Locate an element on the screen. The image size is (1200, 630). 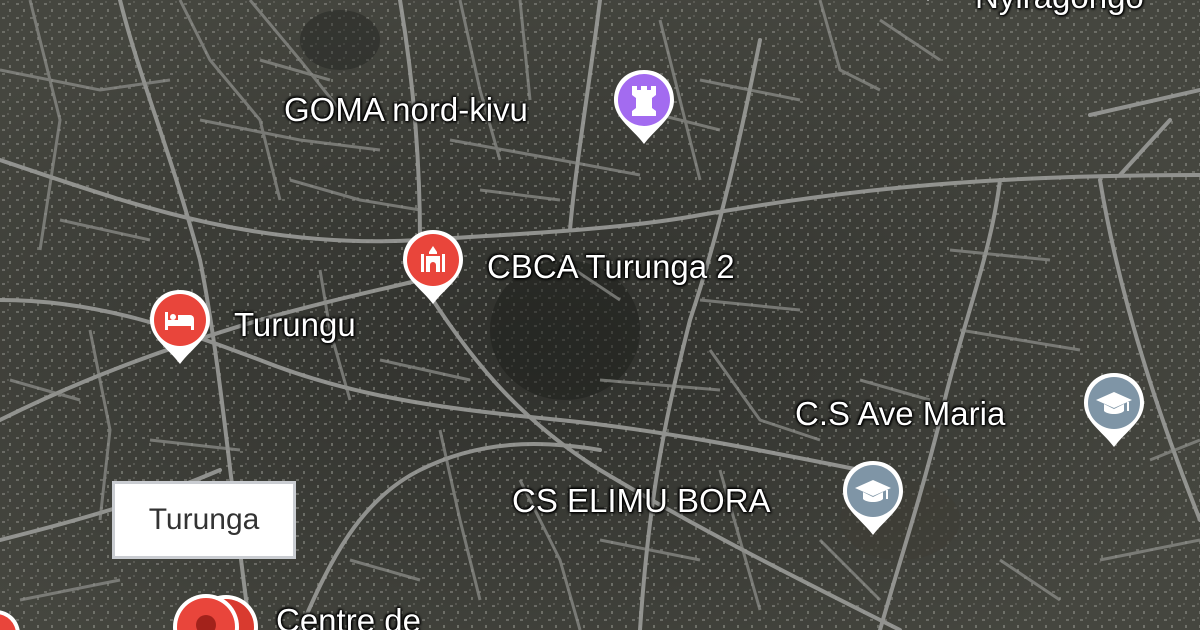
rook-icon is located at coordinates (644, 107).